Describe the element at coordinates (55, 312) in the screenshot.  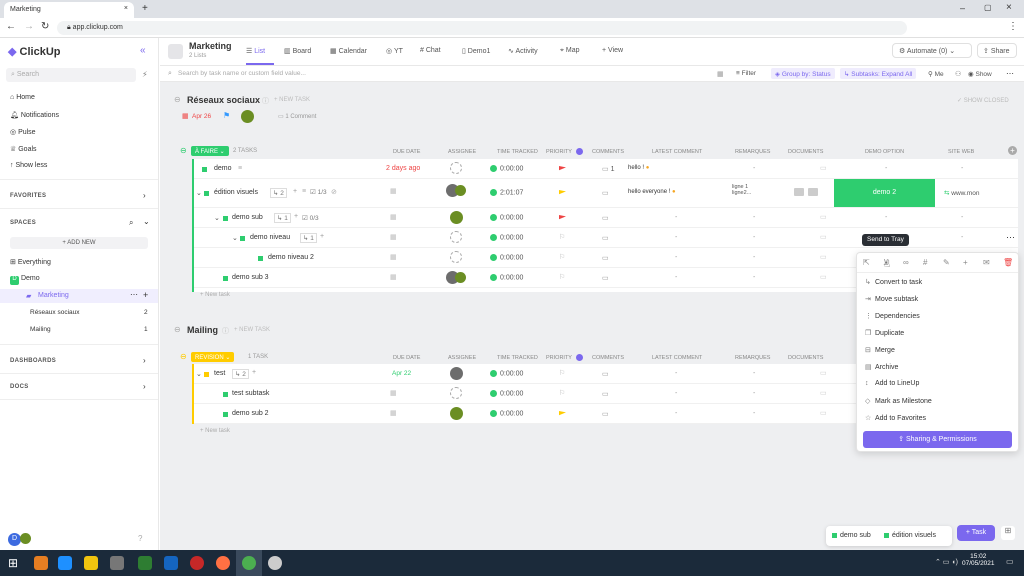
I see `sidebar-list-reseaux: Réseaux sociaux` at that location.